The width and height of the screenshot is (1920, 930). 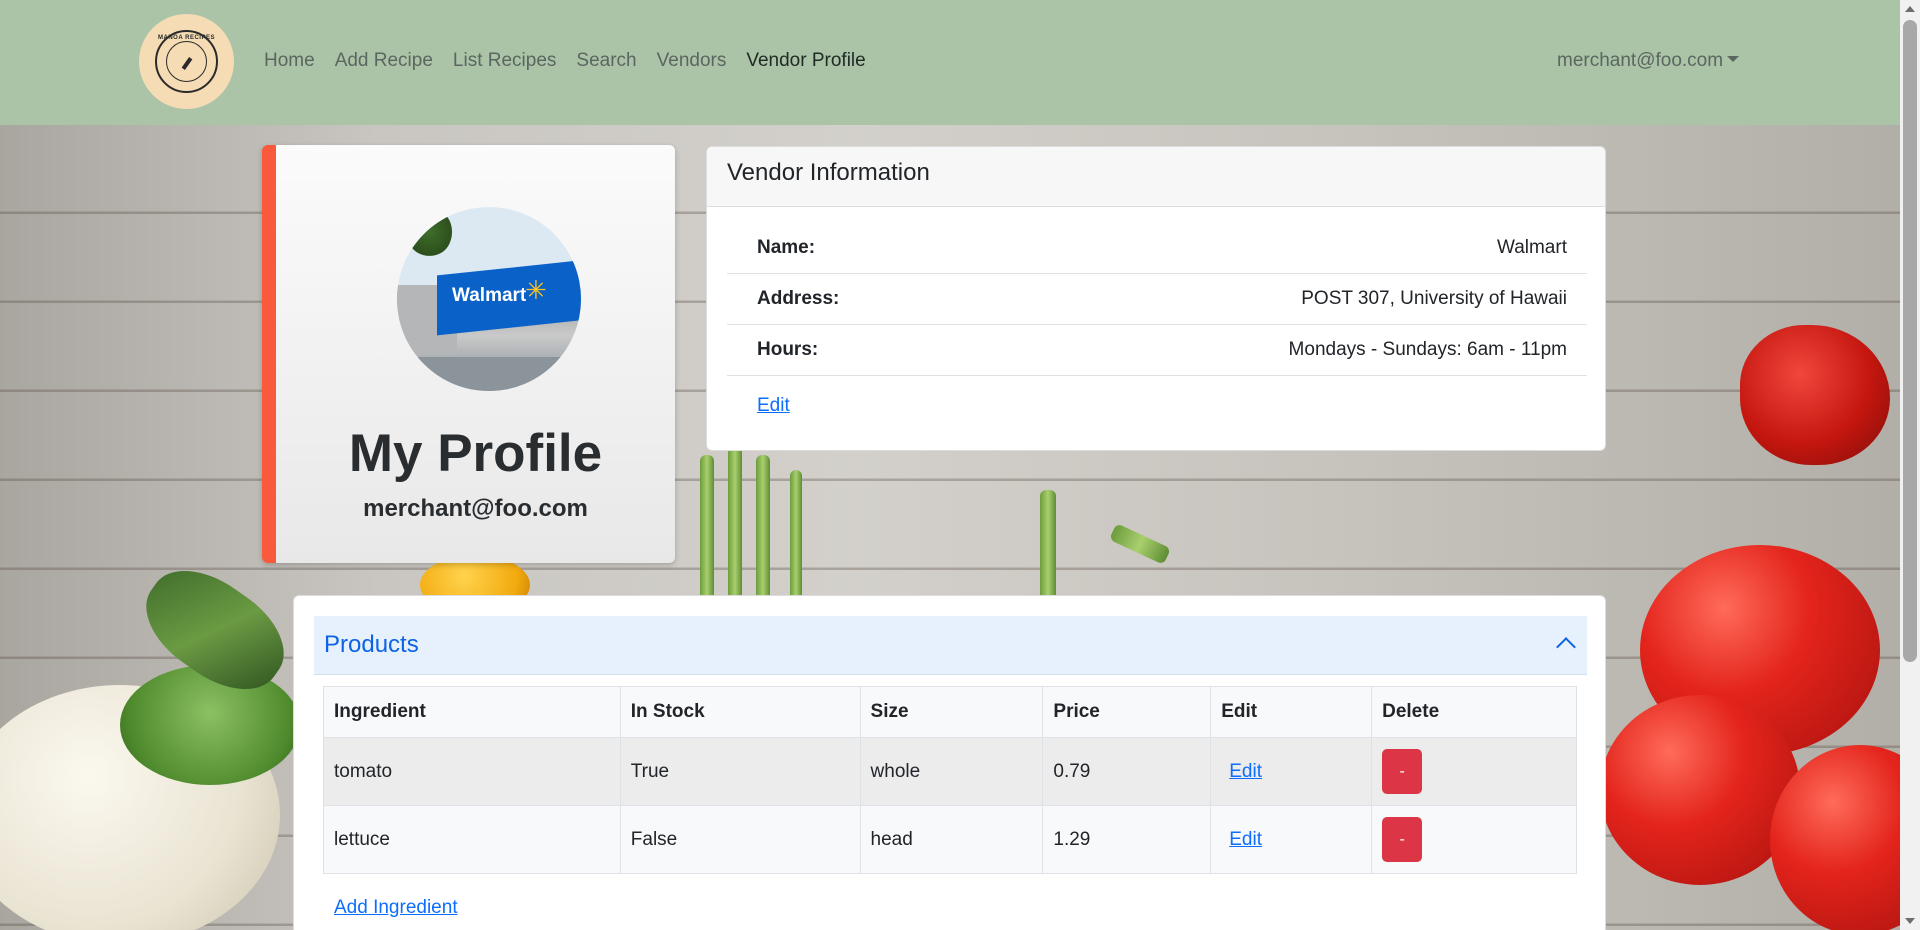 What do you see at coordinates (429, 232) in the screenshot?
I see `avatar-tree` at bounding box center [429, 232].